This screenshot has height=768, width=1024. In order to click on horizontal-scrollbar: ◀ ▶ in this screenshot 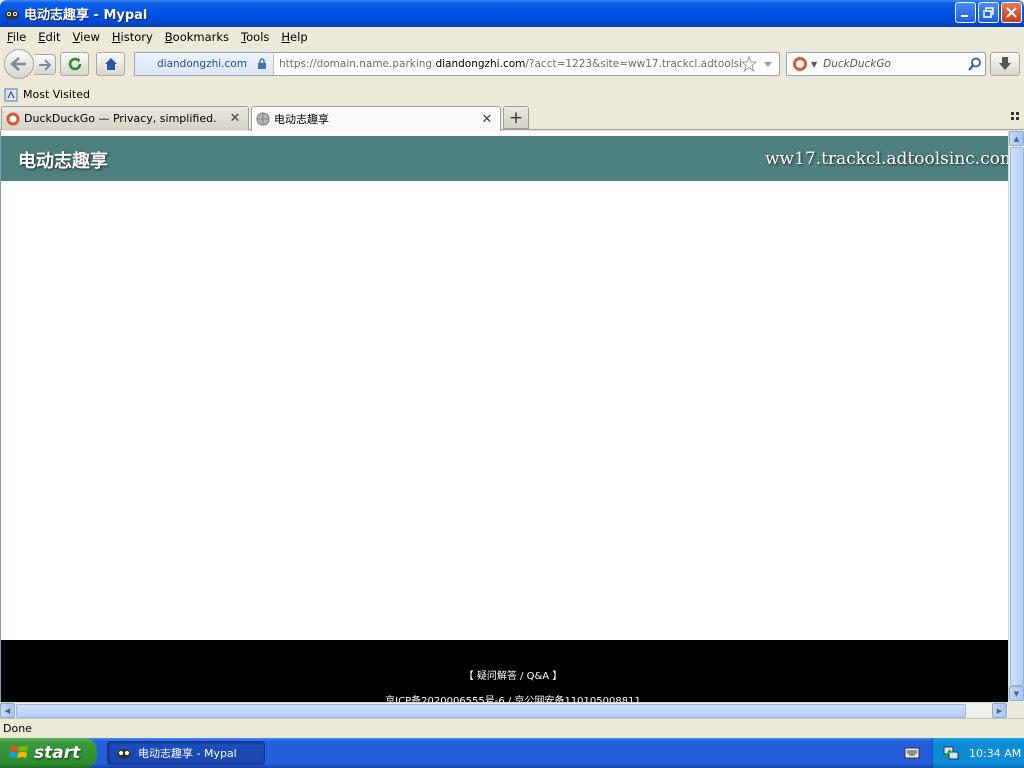, I will do `click(504, 710)`.